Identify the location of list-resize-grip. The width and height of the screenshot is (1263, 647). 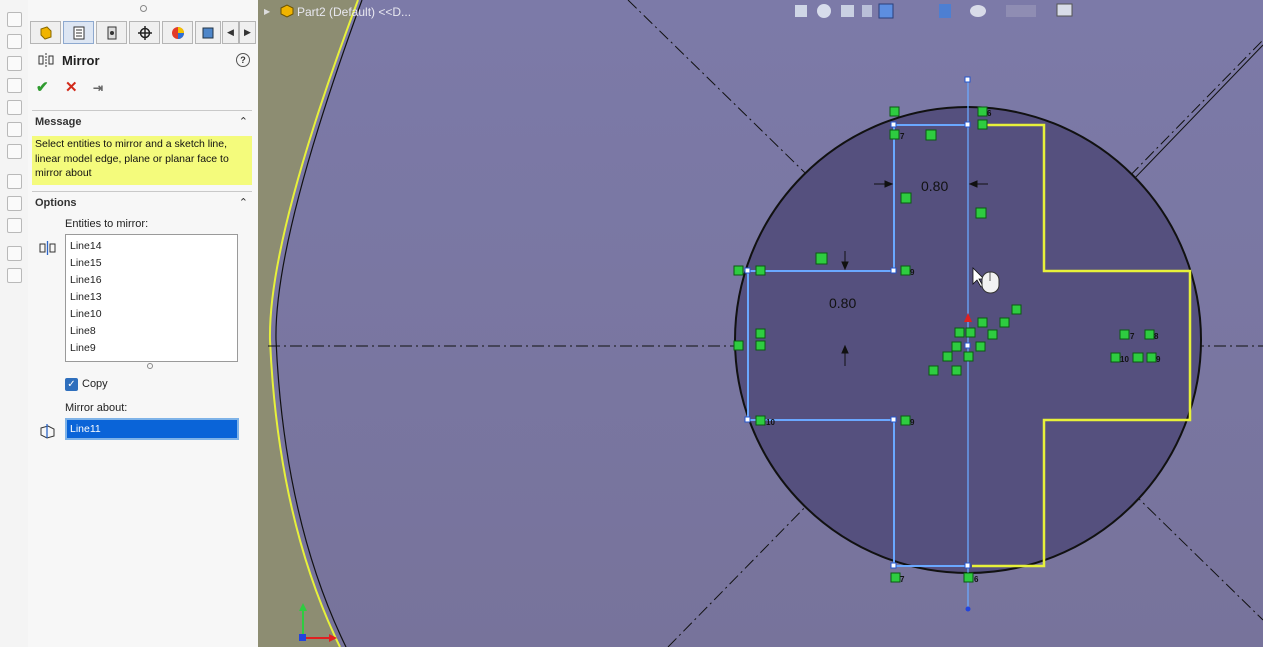
(150, 366).